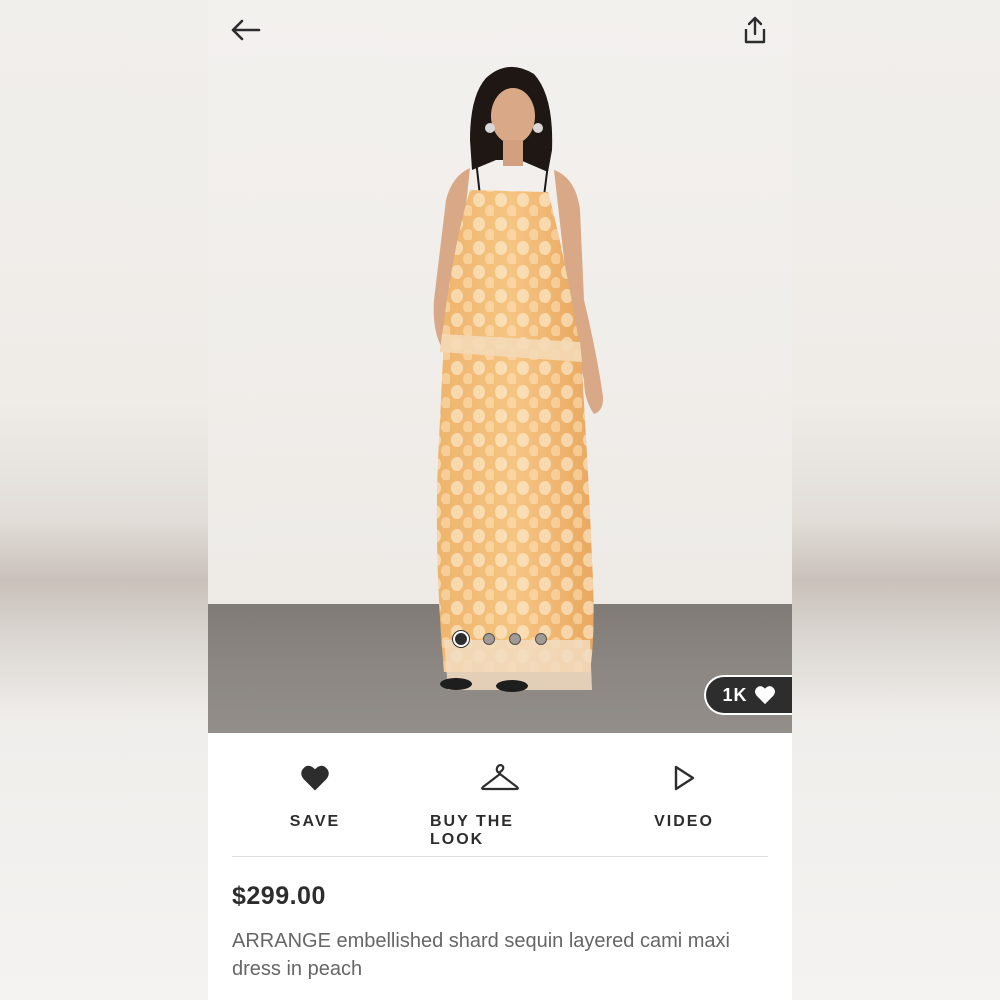  Describe the element at coordinates (315, 821) in the screenshot. I see `save-label: SAVE` at that location.